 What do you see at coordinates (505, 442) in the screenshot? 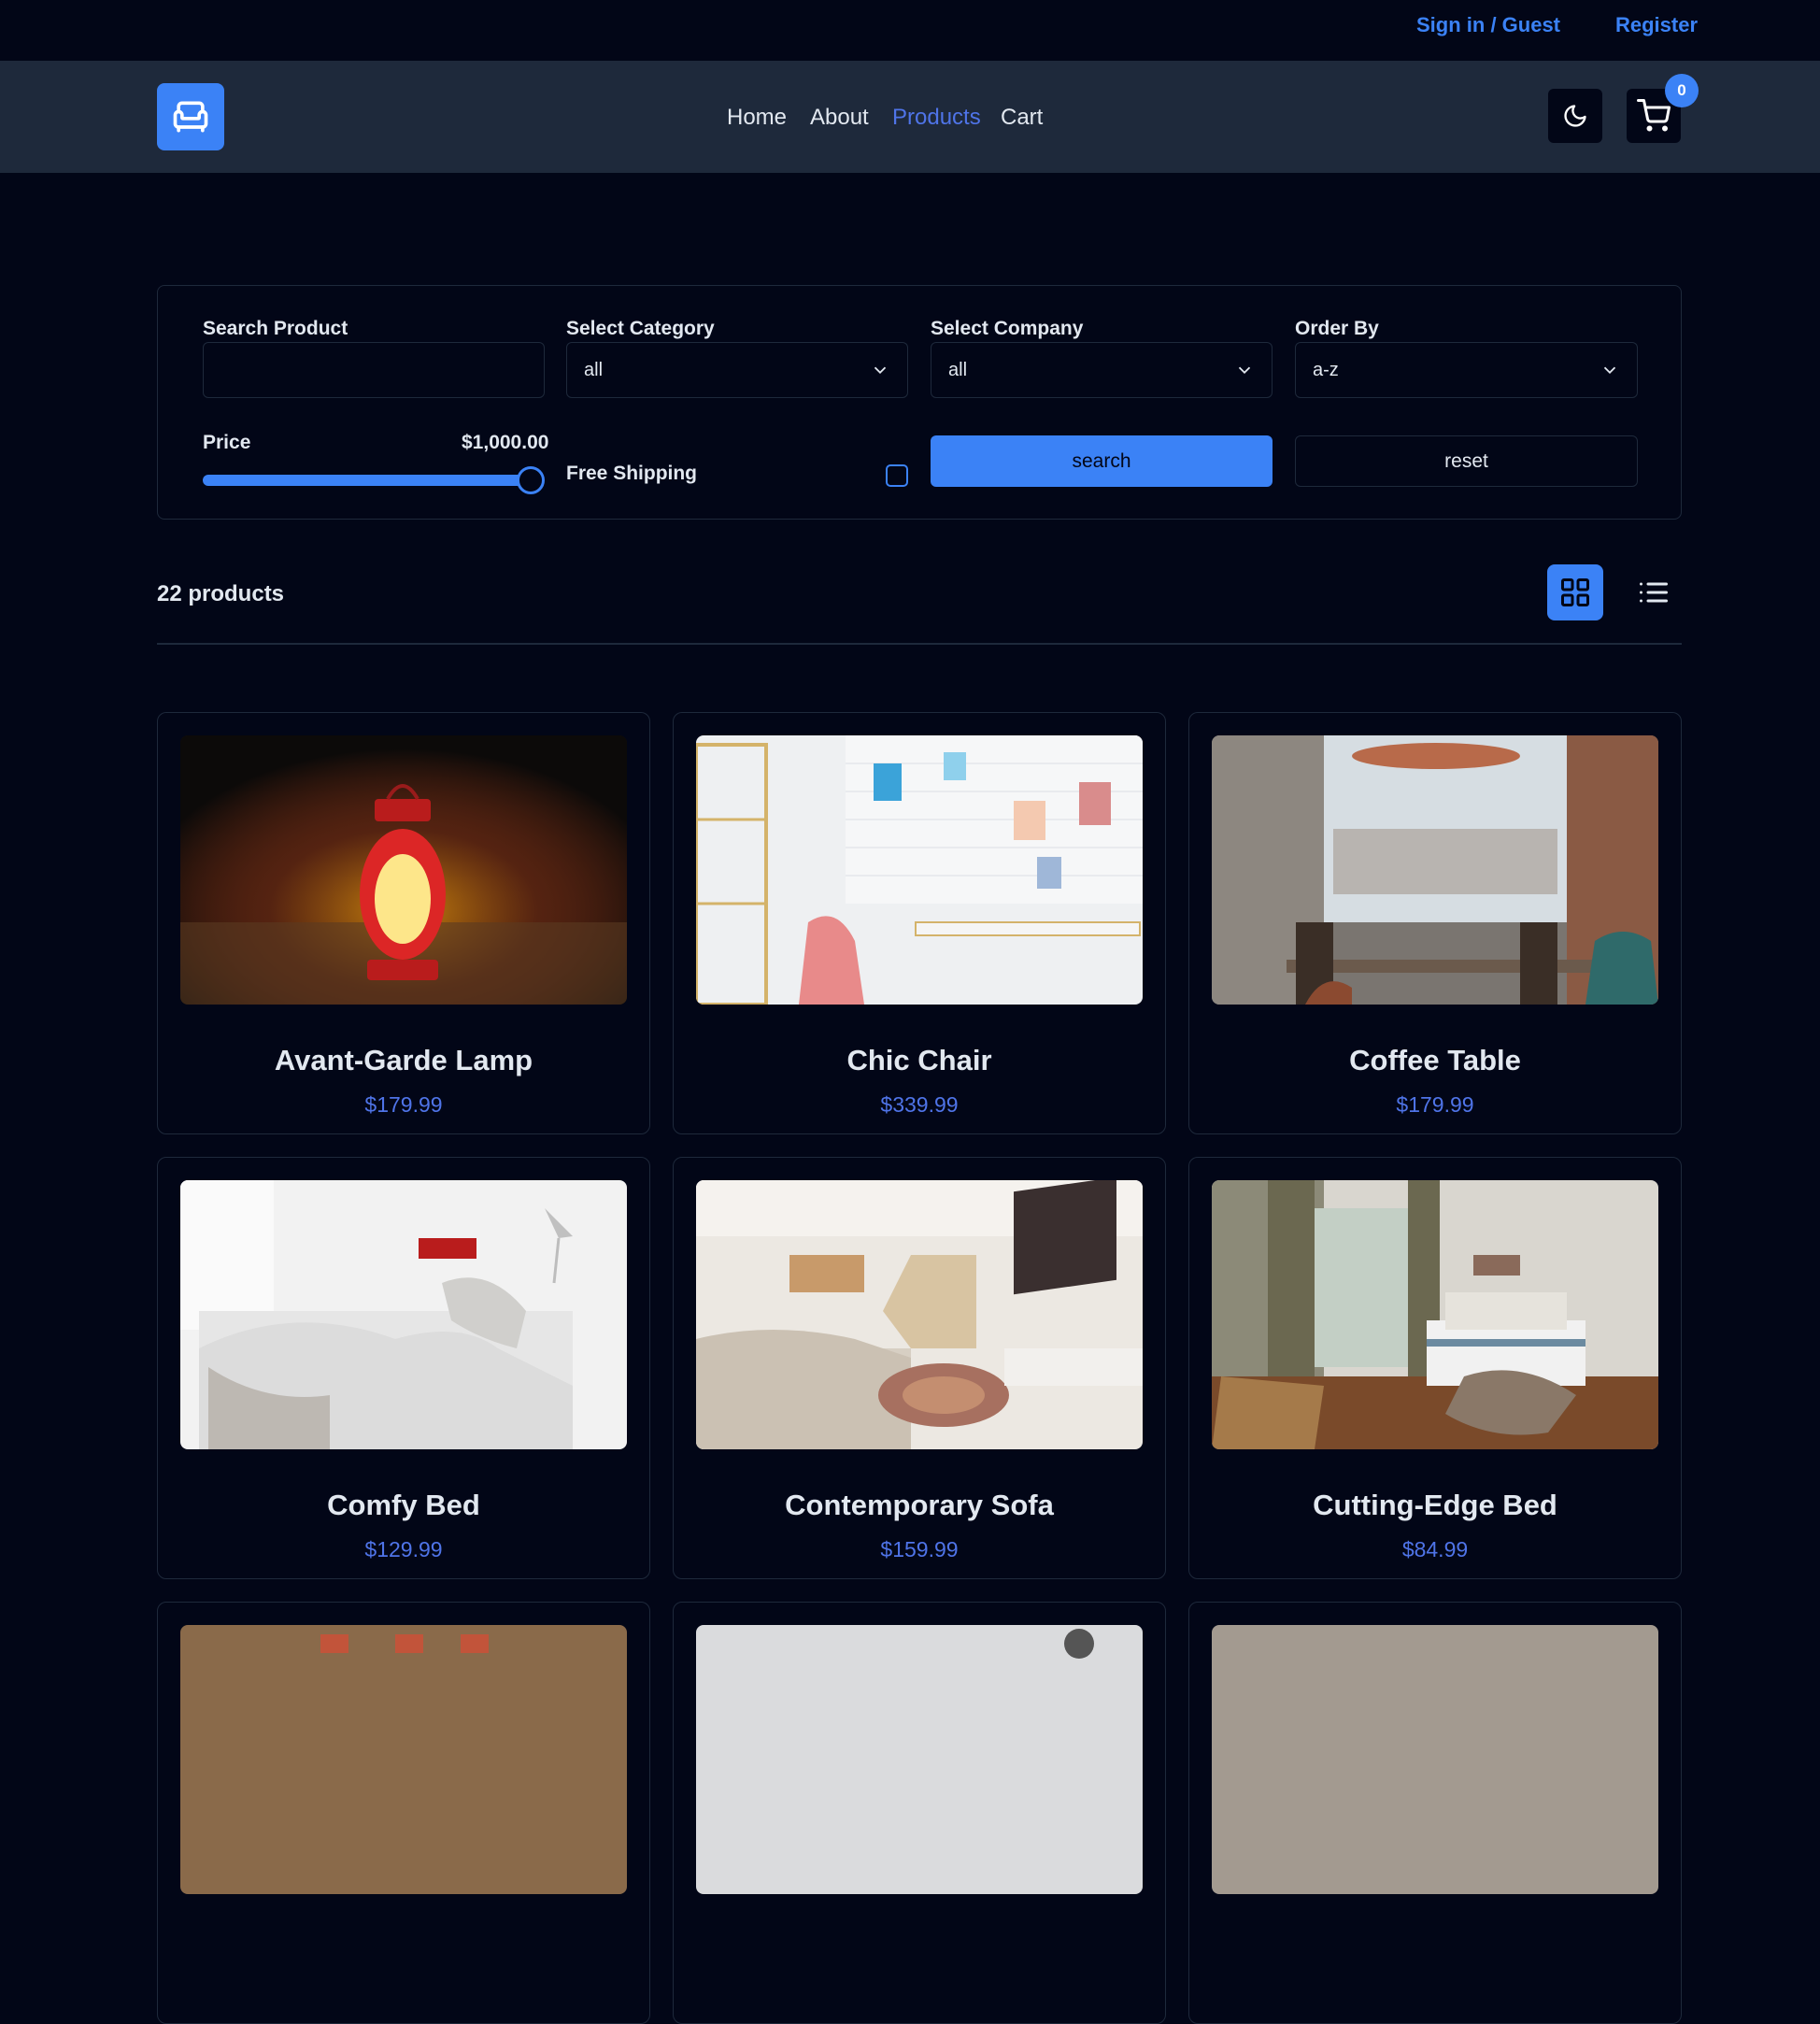
I see `price-value: $1,000.00` at bounding box center [505, 442].